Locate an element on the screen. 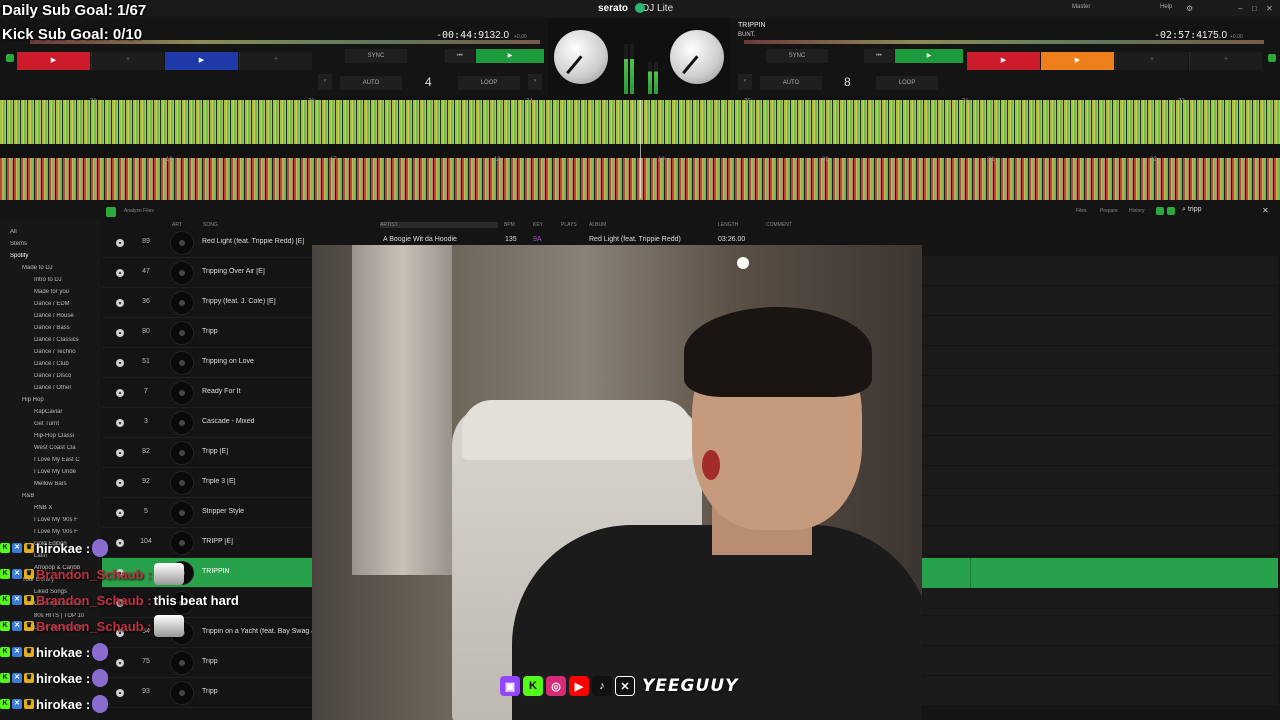 This screenshot has height=720, width=1280. sidebar-item: Made for you is located at coordinates (67, 292).